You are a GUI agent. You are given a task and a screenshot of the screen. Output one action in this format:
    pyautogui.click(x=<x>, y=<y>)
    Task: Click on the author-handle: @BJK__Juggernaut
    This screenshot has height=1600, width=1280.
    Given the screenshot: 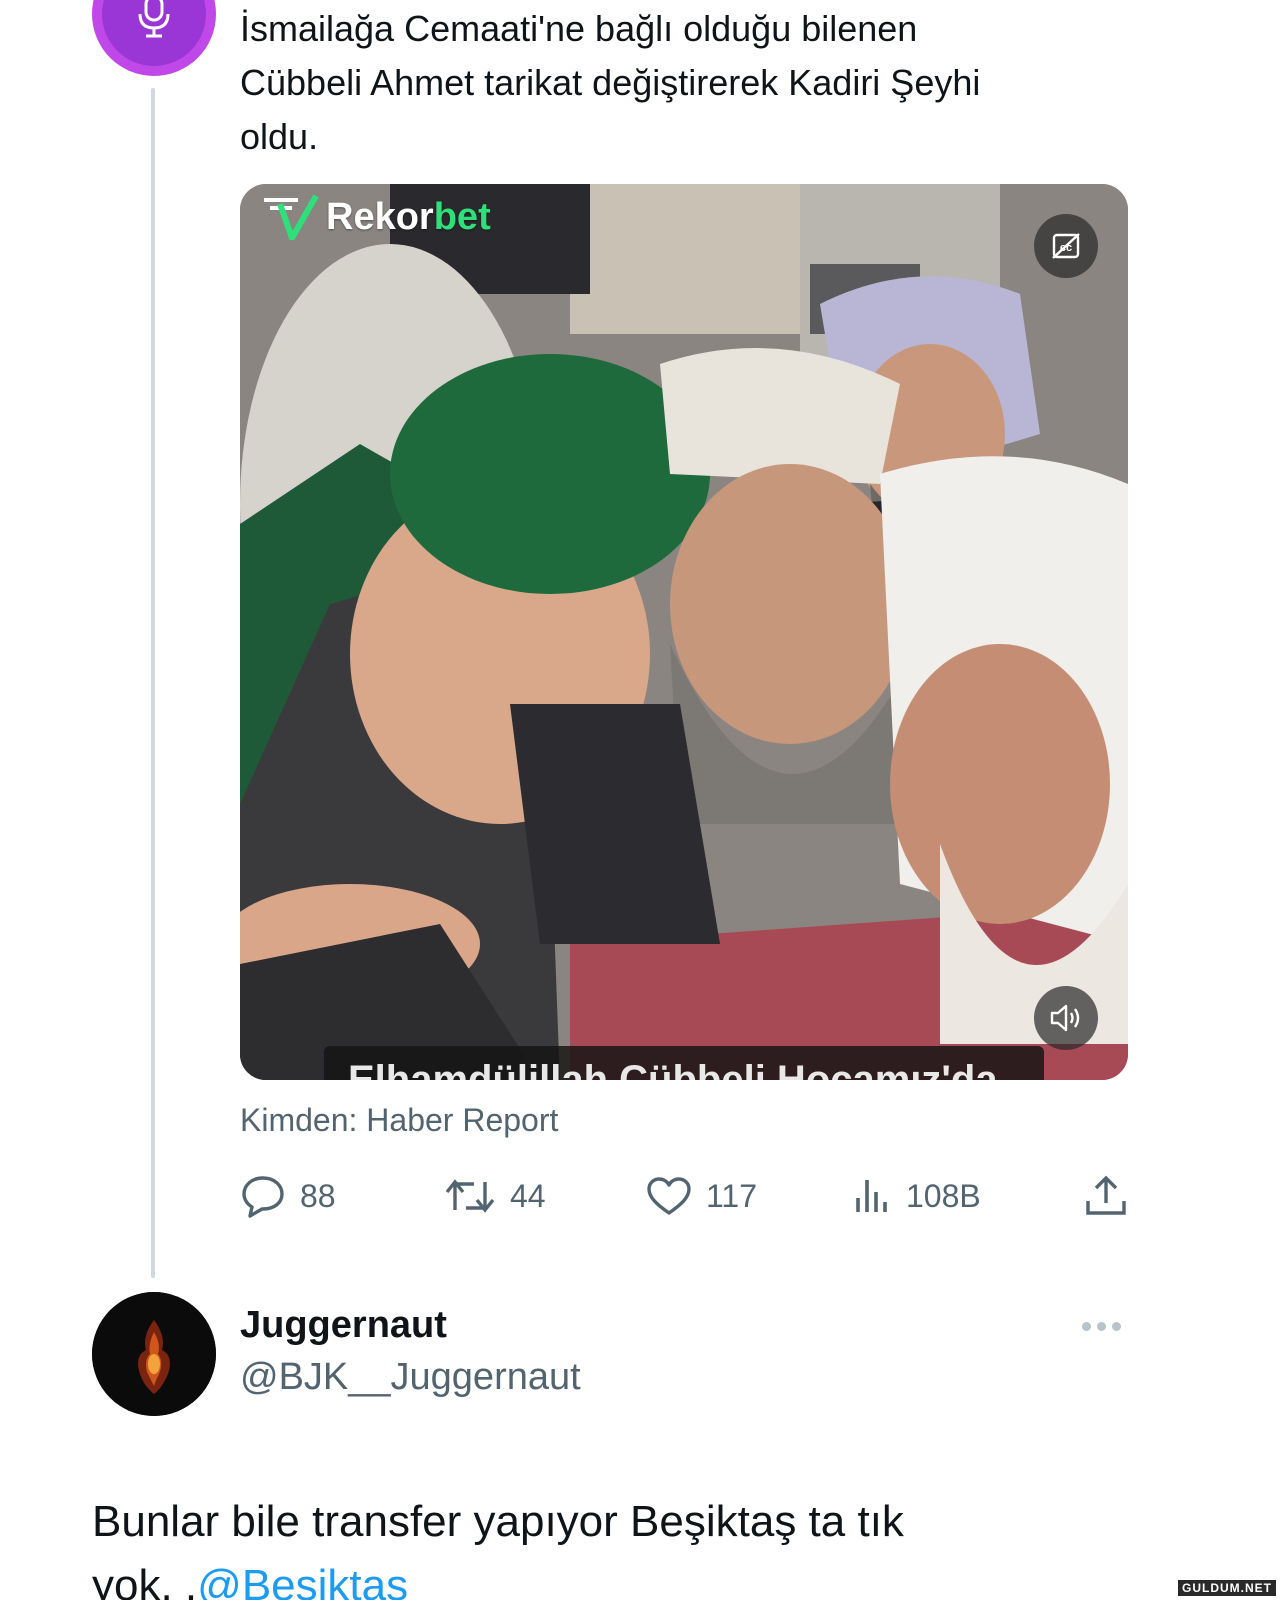 What is the action you would take?
    pyautogui.click(x=410, y=1377)
    